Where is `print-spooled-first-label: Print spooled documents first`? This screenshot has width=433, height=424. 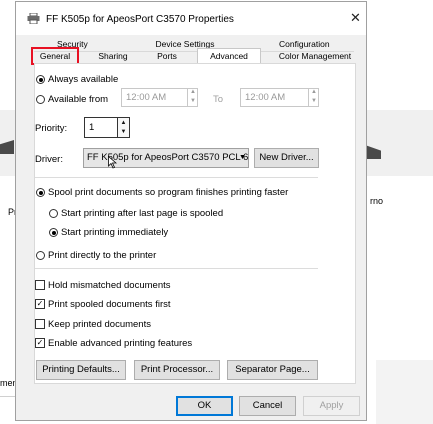 print-spooled-first-label: Print spooled documents first is located at coordinates (109, 304).